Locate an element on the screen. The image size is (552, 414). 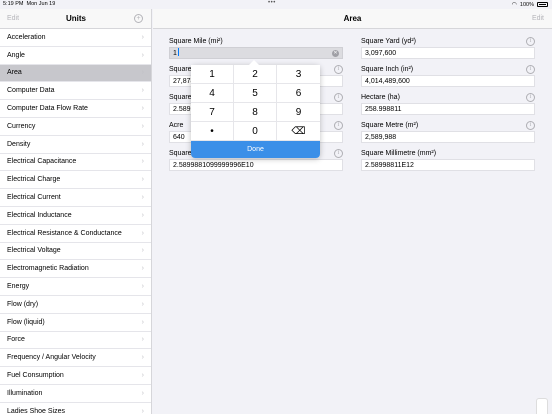
date-text: Mon Jun 19 is located at coordinates (41, 4).